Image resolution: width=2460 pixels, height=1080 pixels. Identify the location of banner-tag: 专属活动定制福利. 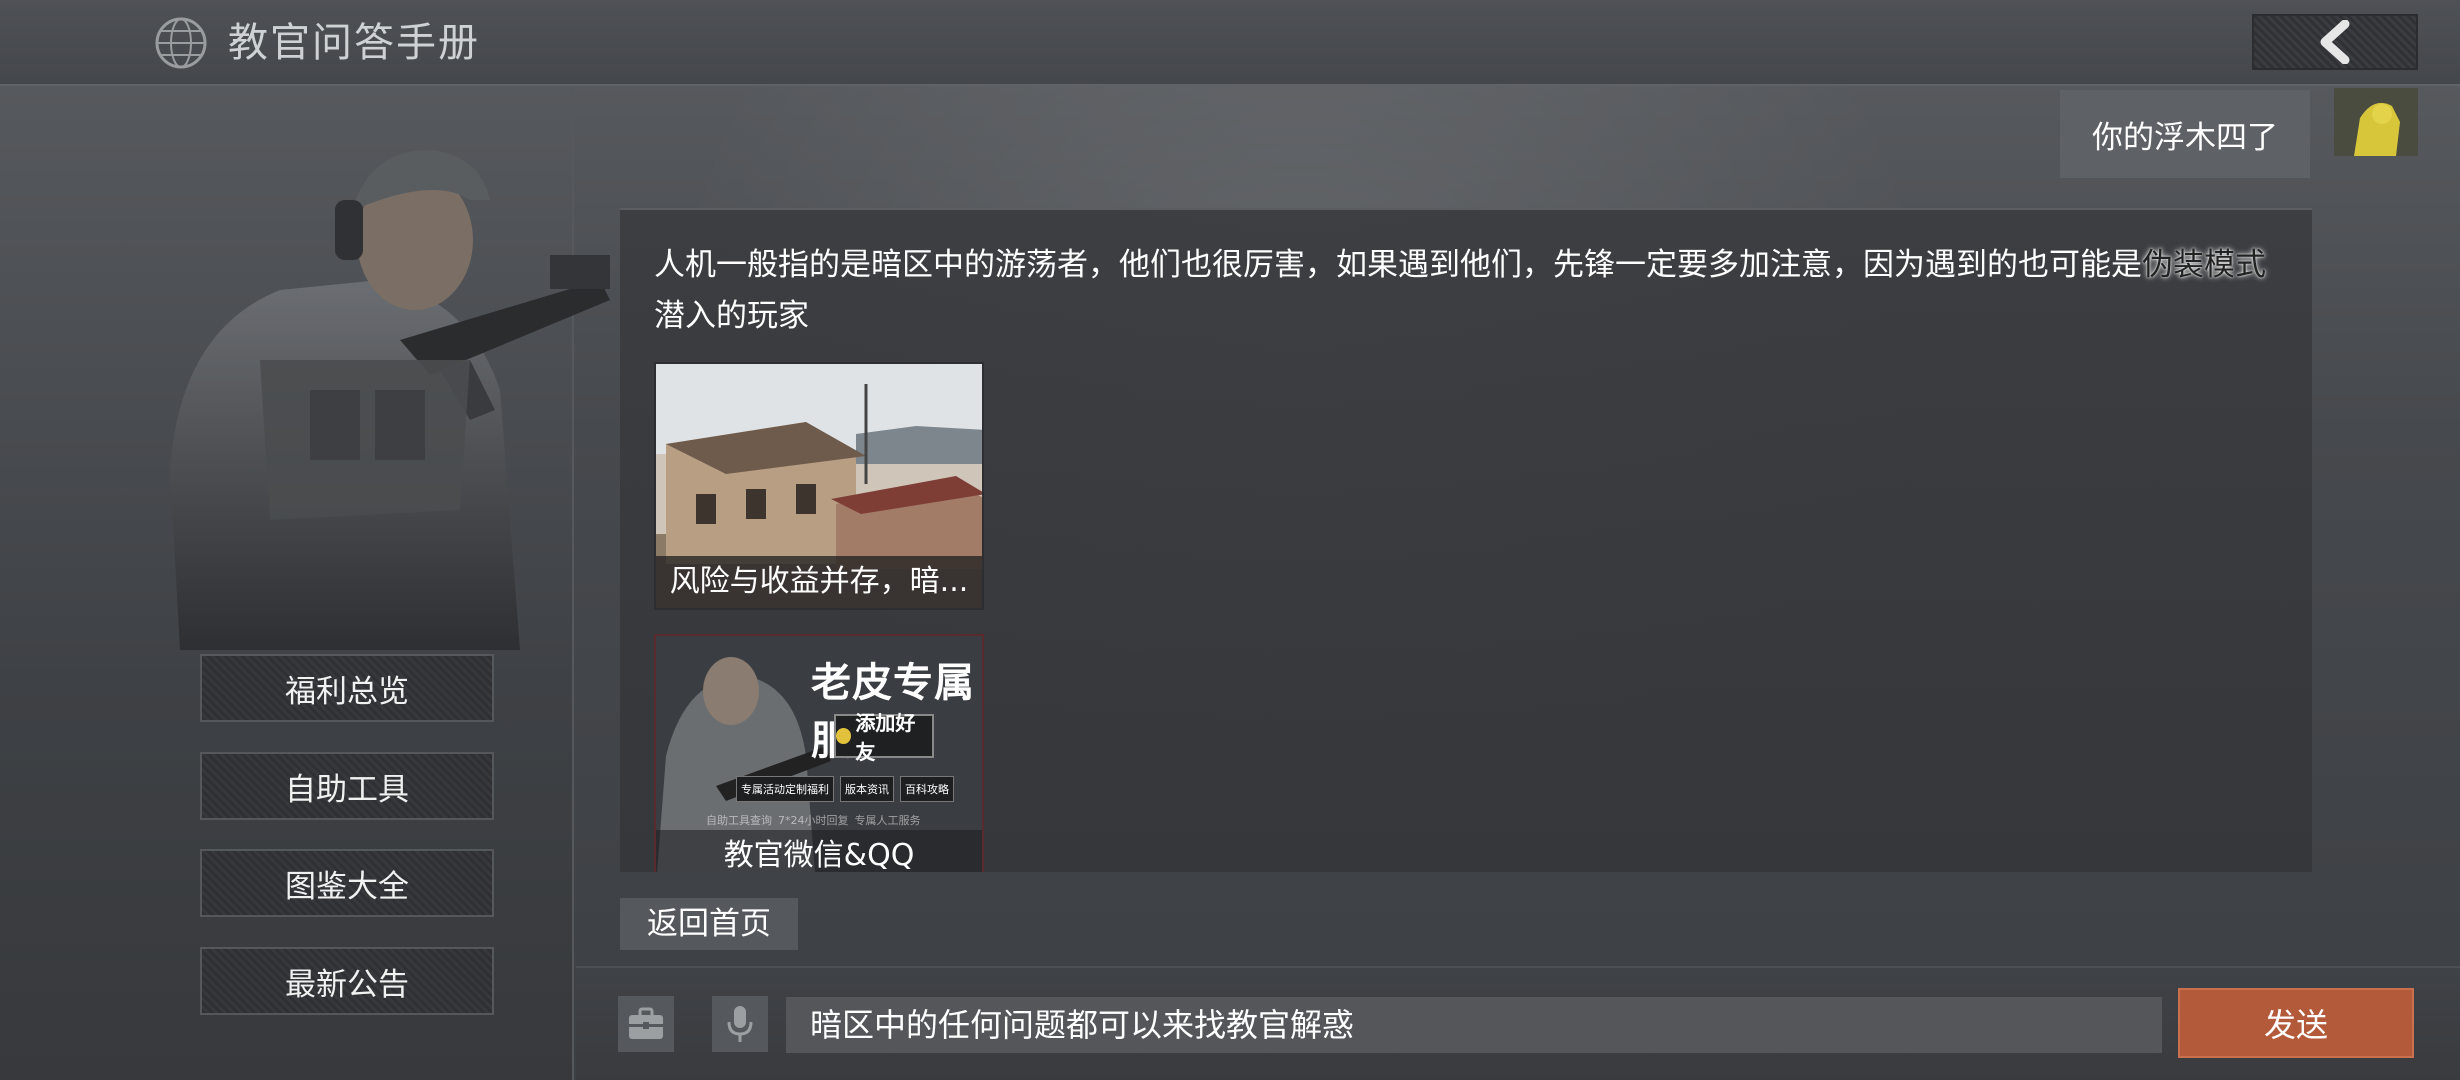
(785, 789).